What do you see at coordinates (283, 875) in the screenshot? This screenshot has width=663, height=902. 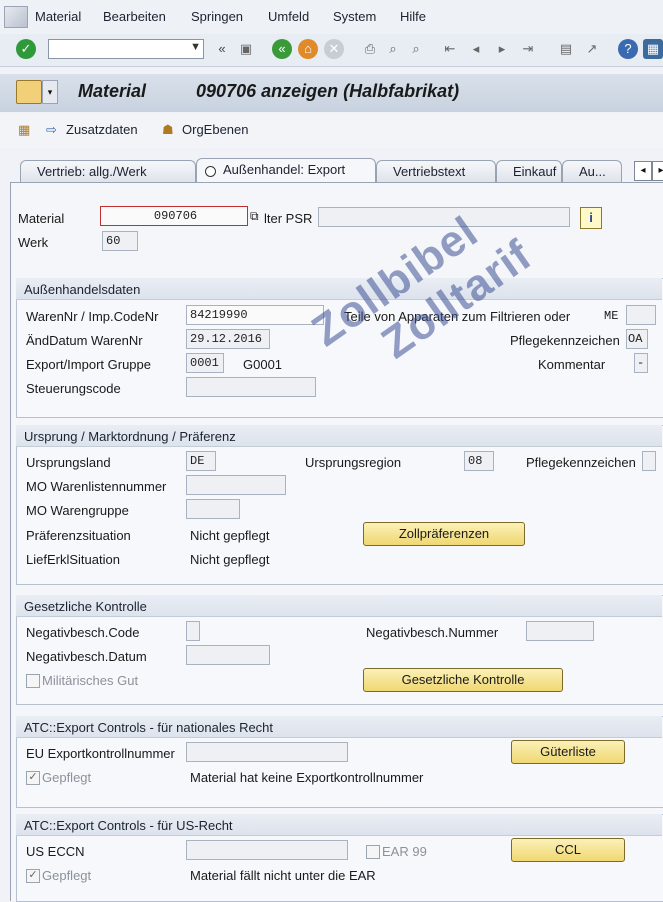 I see `atc-us-info: Material fällt nicht unter die EAR` at bounding box center [283, 875].